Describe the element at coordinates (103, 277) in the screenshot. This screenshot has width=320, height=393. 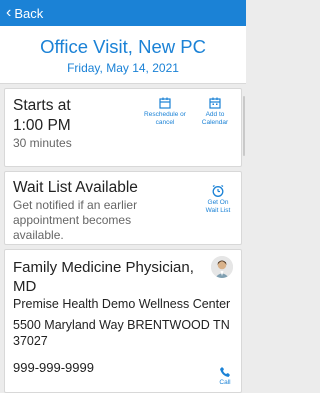
I see `provider-specialty: Family Medicine Physician, MD` at that location.